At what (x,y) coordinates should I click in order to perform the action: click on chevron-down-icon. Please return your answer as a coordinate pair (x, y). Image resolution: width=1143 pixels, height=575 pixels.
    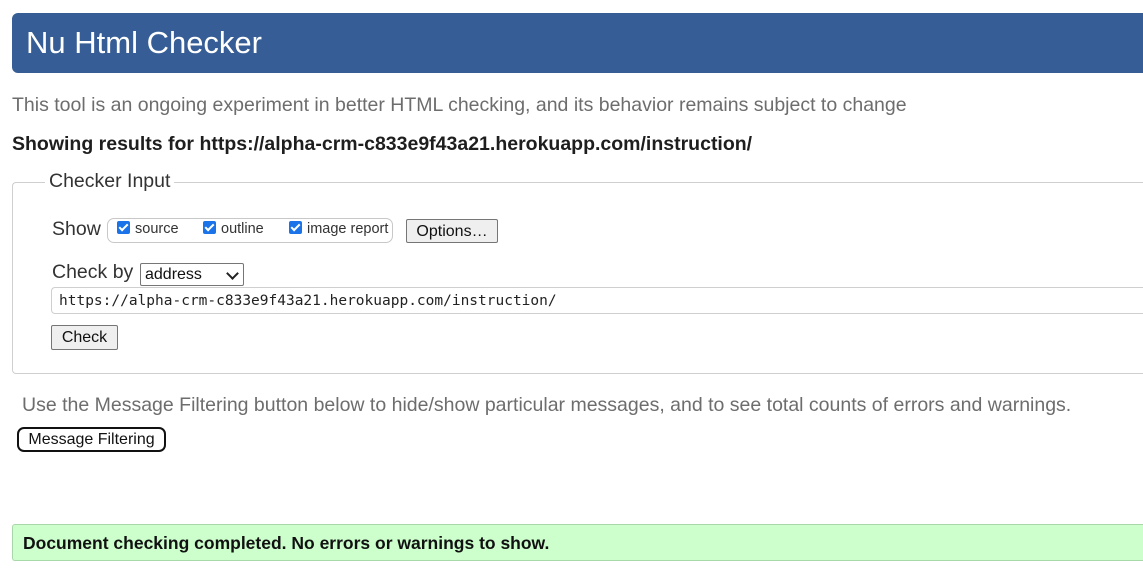
    Looking at the image, I should click on (232, 273).